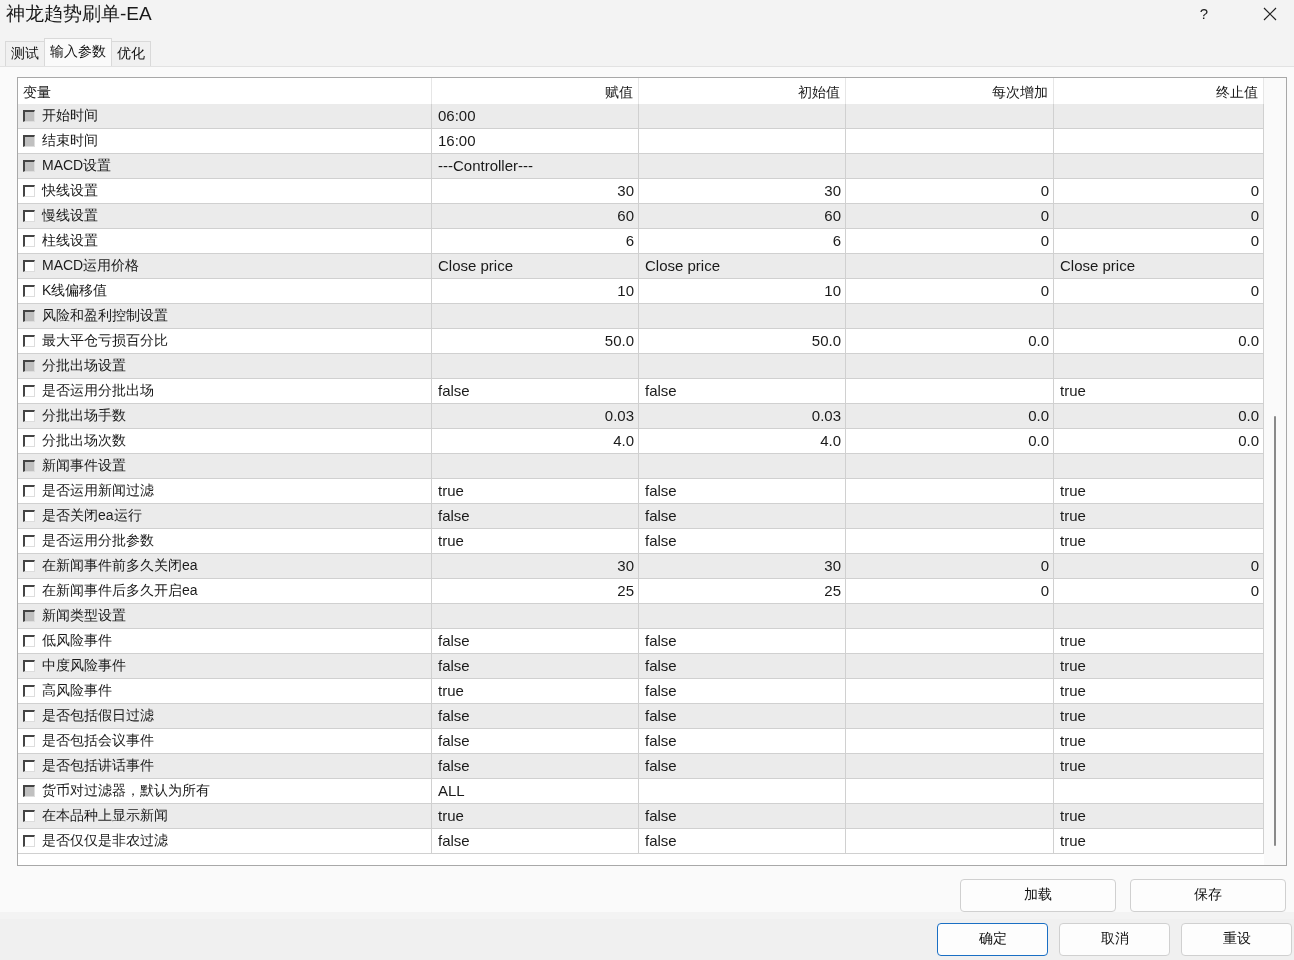  Describe the element at coordinates (535, 90) in the screenshot. I see `column-header: 赋值` at that location.